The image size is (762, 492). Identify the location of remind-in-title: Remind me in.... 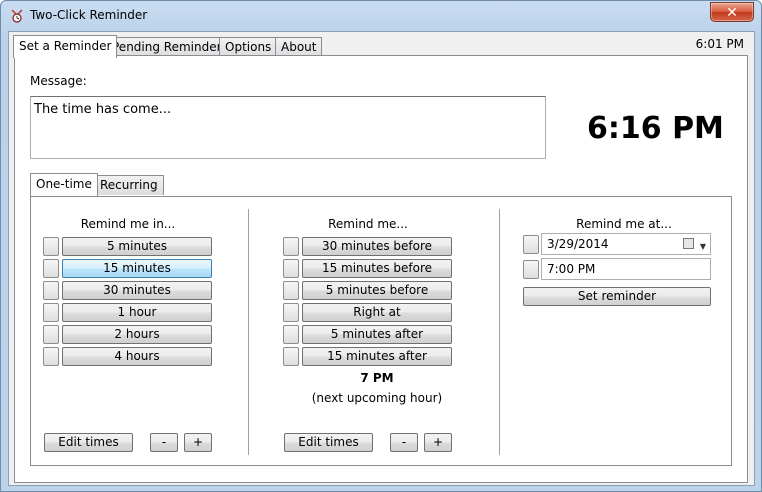
(128, 224).